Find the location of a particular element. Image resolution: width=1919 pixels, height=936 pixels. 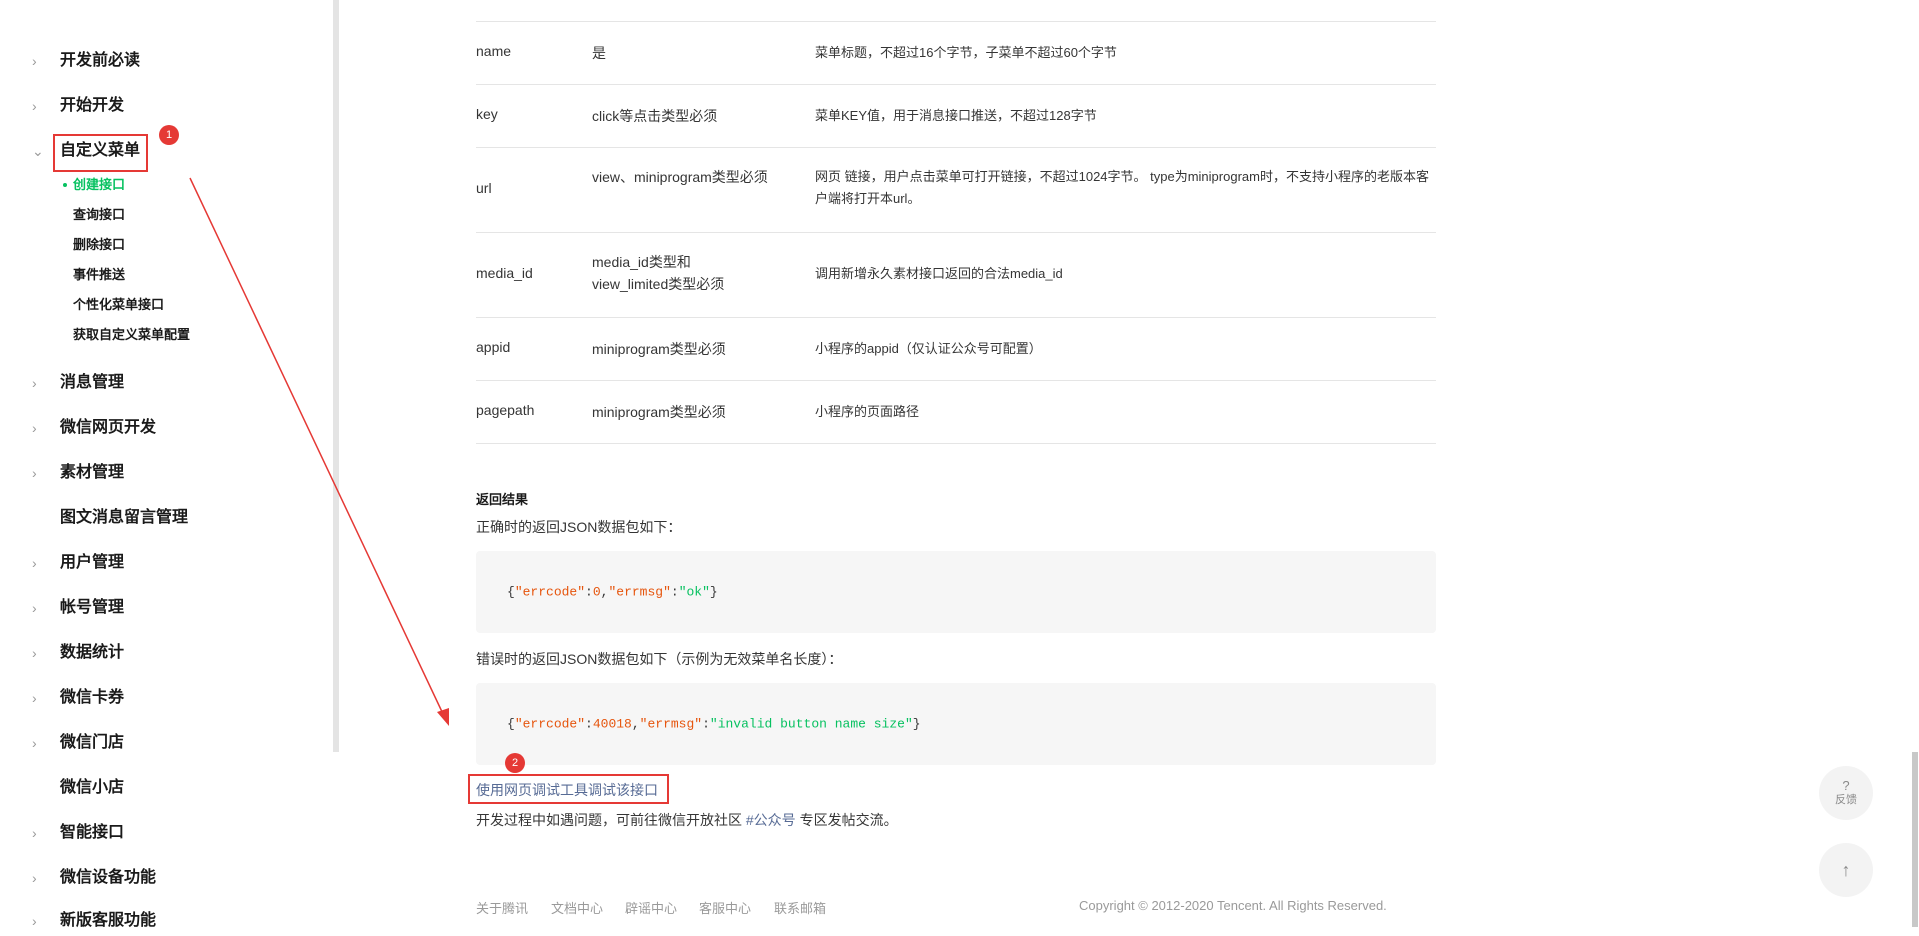

param-name: appid is located at coordinates (493, 347).